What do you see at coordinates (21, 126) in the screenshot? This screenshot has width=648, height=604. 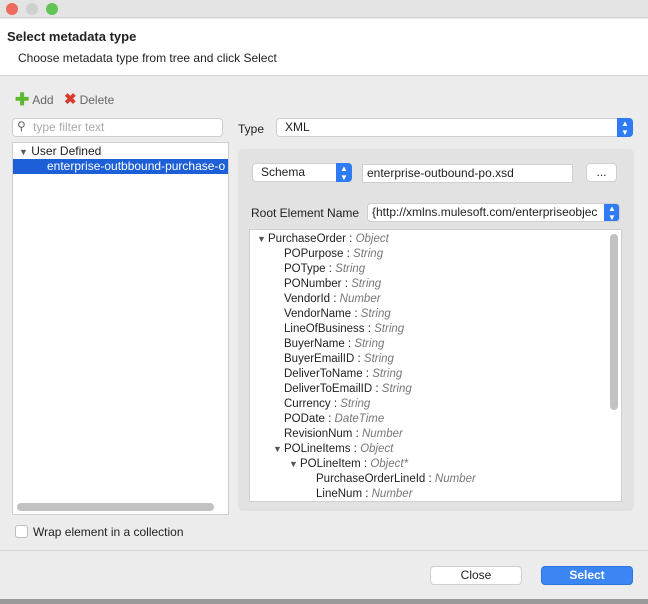 I see `search-icon: ⚲` at bounding box center [21, 126].